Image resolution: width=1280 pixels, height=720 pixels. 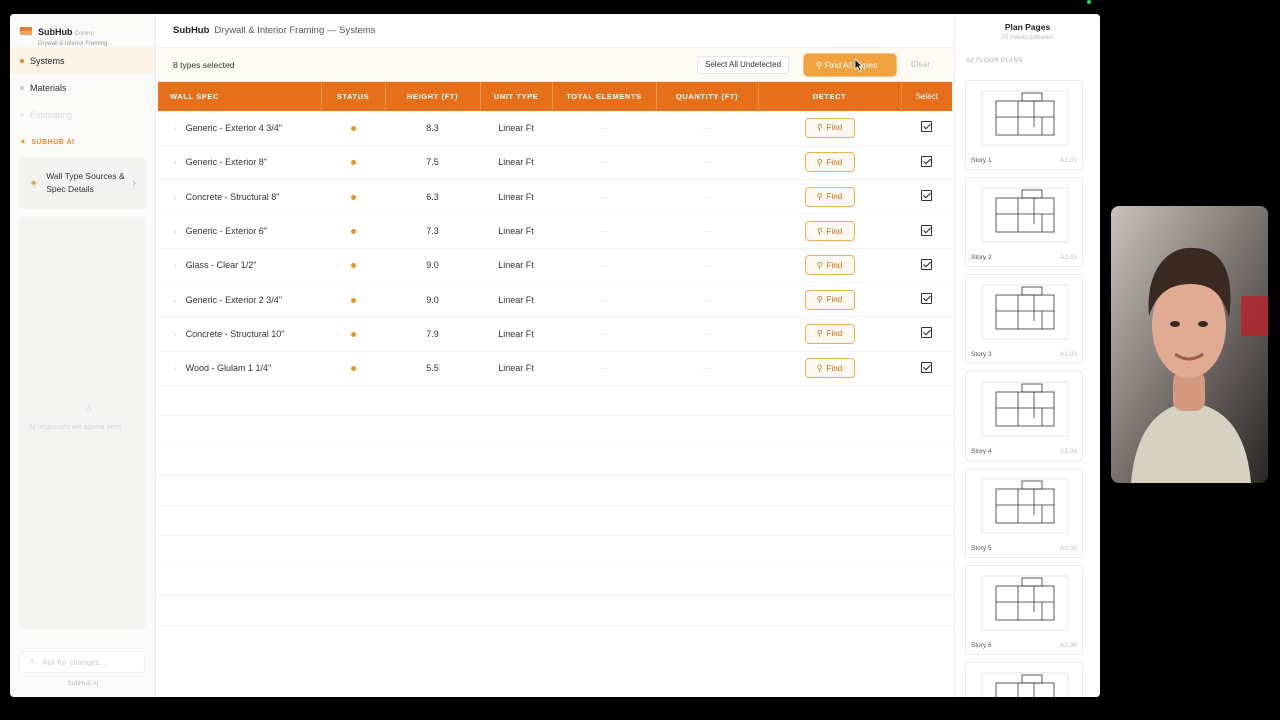 I want to click on find-all-types-button: ⚲ Find All Types, so click(x=850, y=65).